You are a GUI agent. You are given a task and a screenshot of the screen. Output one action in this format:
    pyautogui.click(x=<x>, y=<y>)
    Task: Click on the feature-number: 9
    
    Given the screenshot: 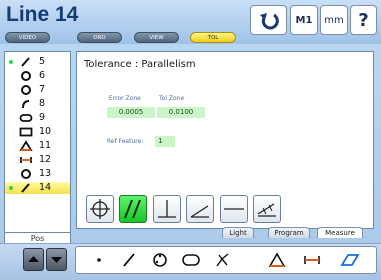 What is the action you would take?
    pyautogui.click(x=42, y=117)
    